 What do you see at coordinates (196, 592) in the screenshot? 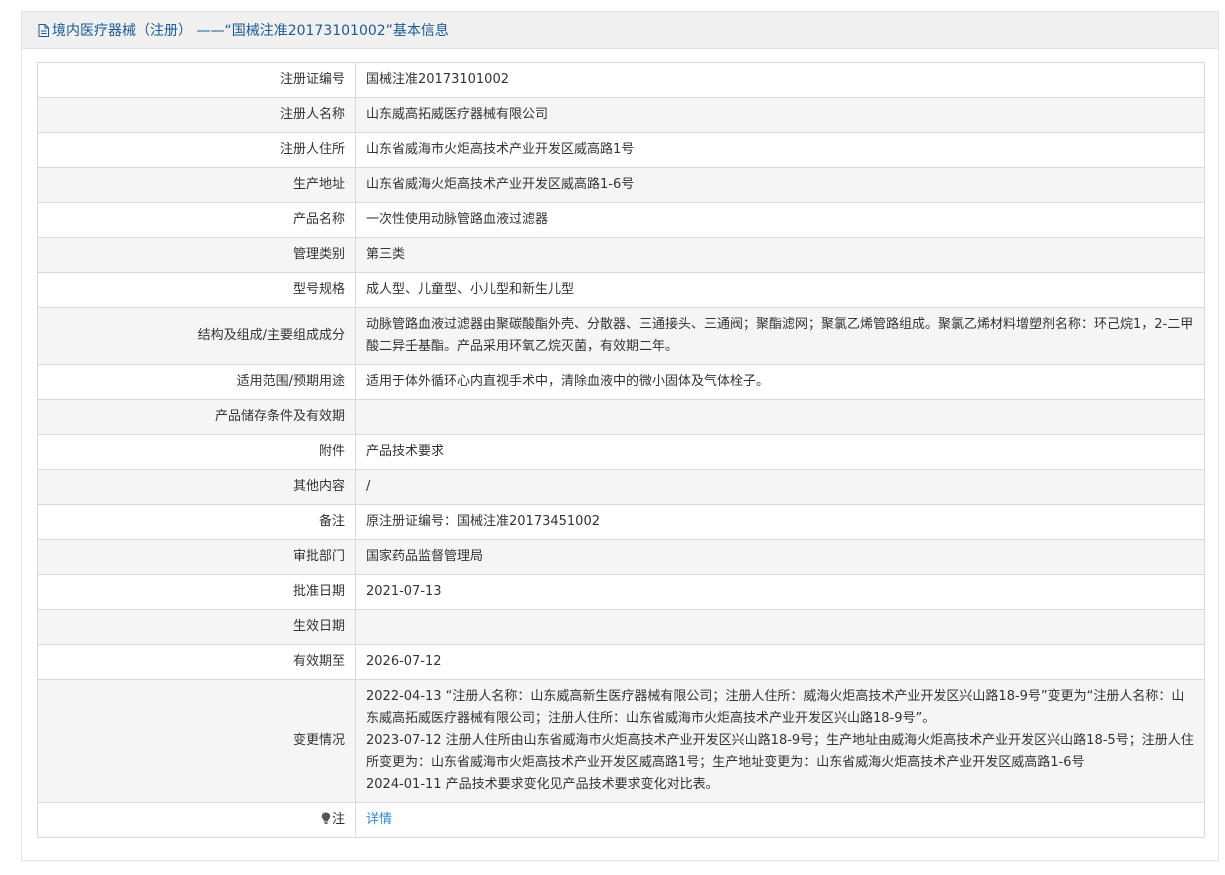
I see `row-label: 批准日期` at bounding box center [196, 592].